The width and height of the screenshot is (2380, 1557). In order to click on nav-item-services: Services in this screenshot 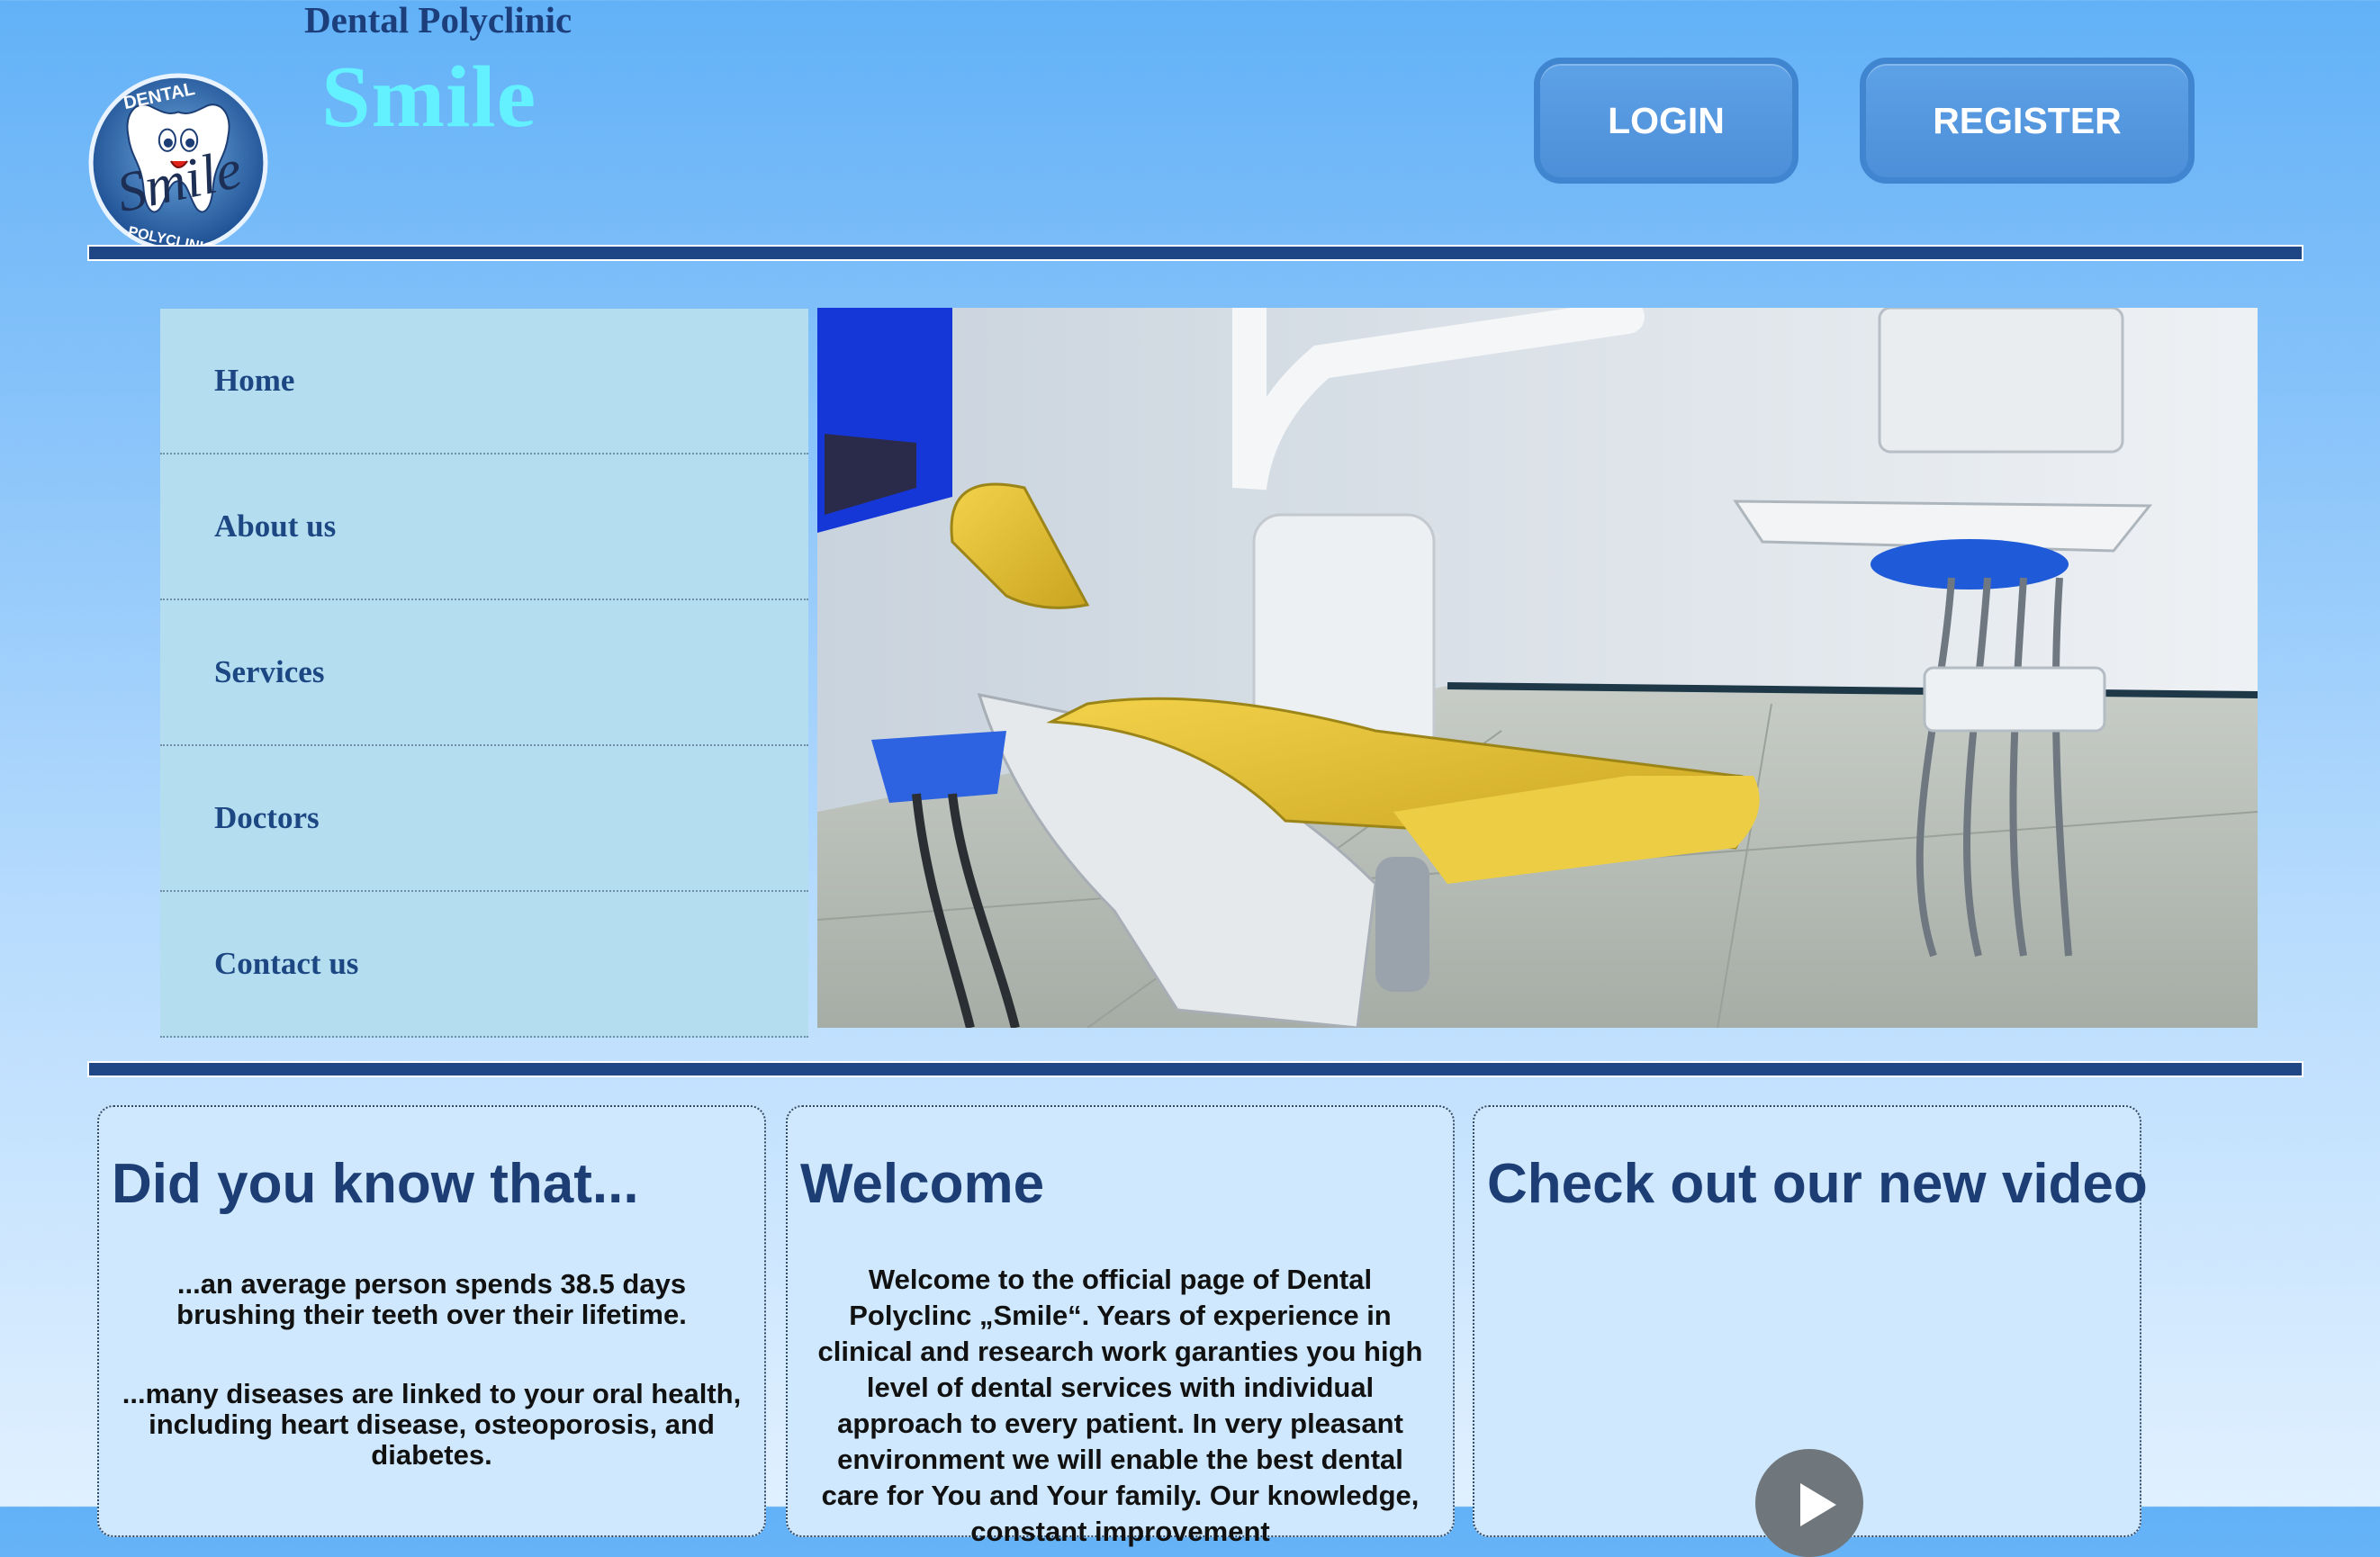, I will do `click(484, 673)`.